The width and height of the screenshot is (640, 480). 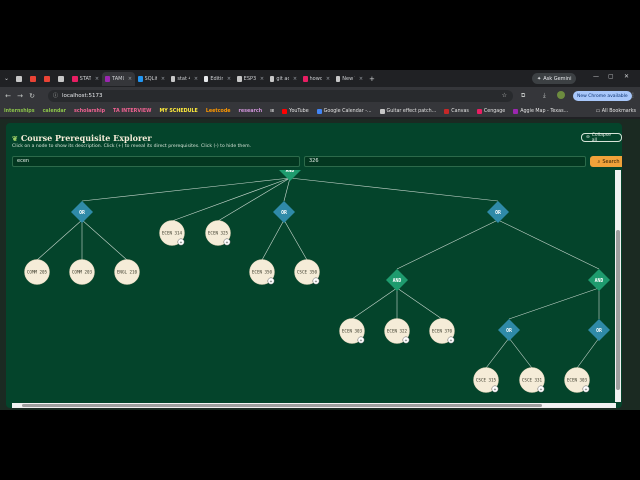 What do you see at coordinates (316, 79) in the screenshot?
I see `browser-tab: howdy ×` at bounding box center [316, 79].